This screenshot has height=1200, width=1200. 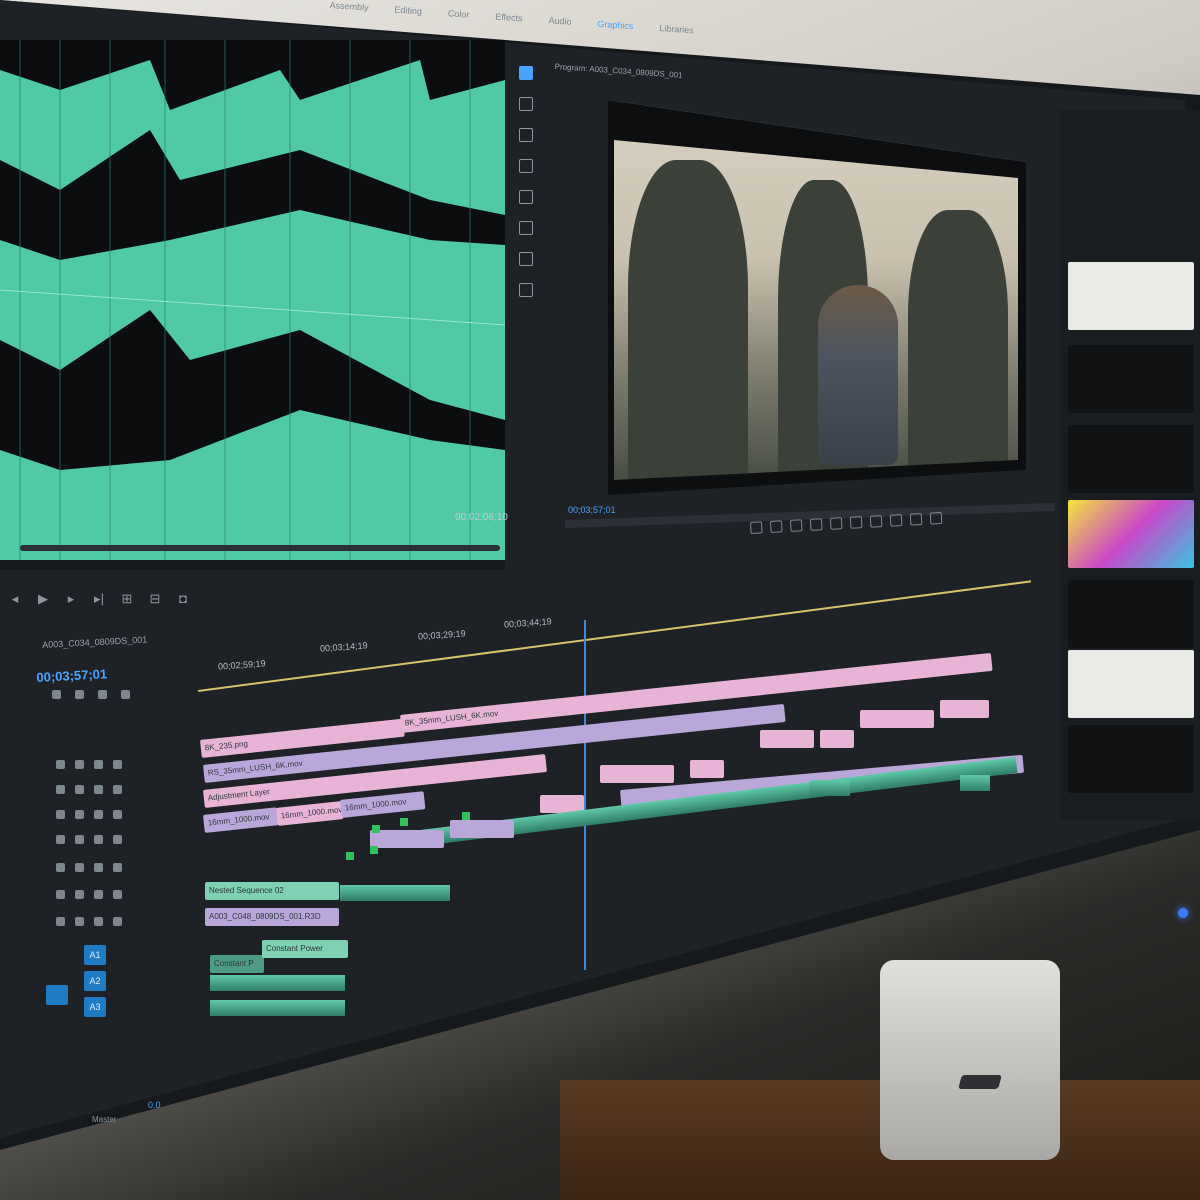 I want to click on audio-transition: Constant P, so click(x=237, y=964).